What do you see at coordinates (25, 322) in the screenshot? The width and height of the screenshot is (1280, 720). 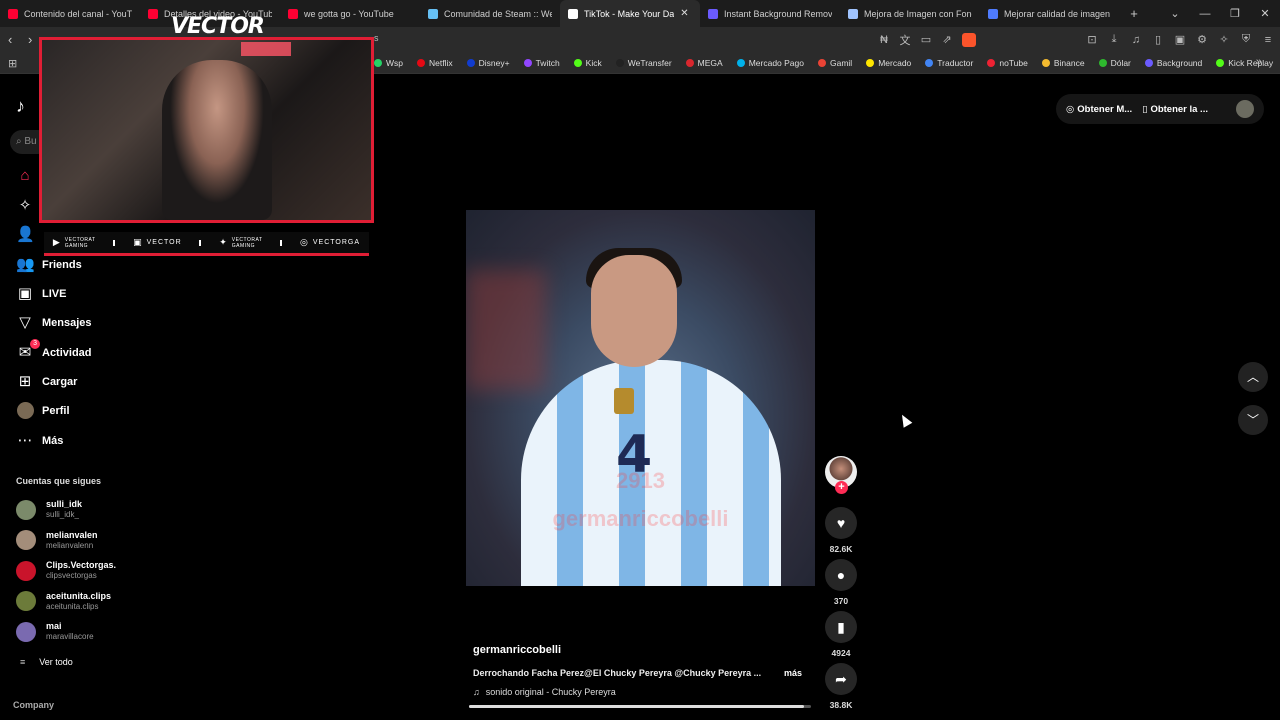 I see `messages-icon: ▽` at bounding box center [25, 322].